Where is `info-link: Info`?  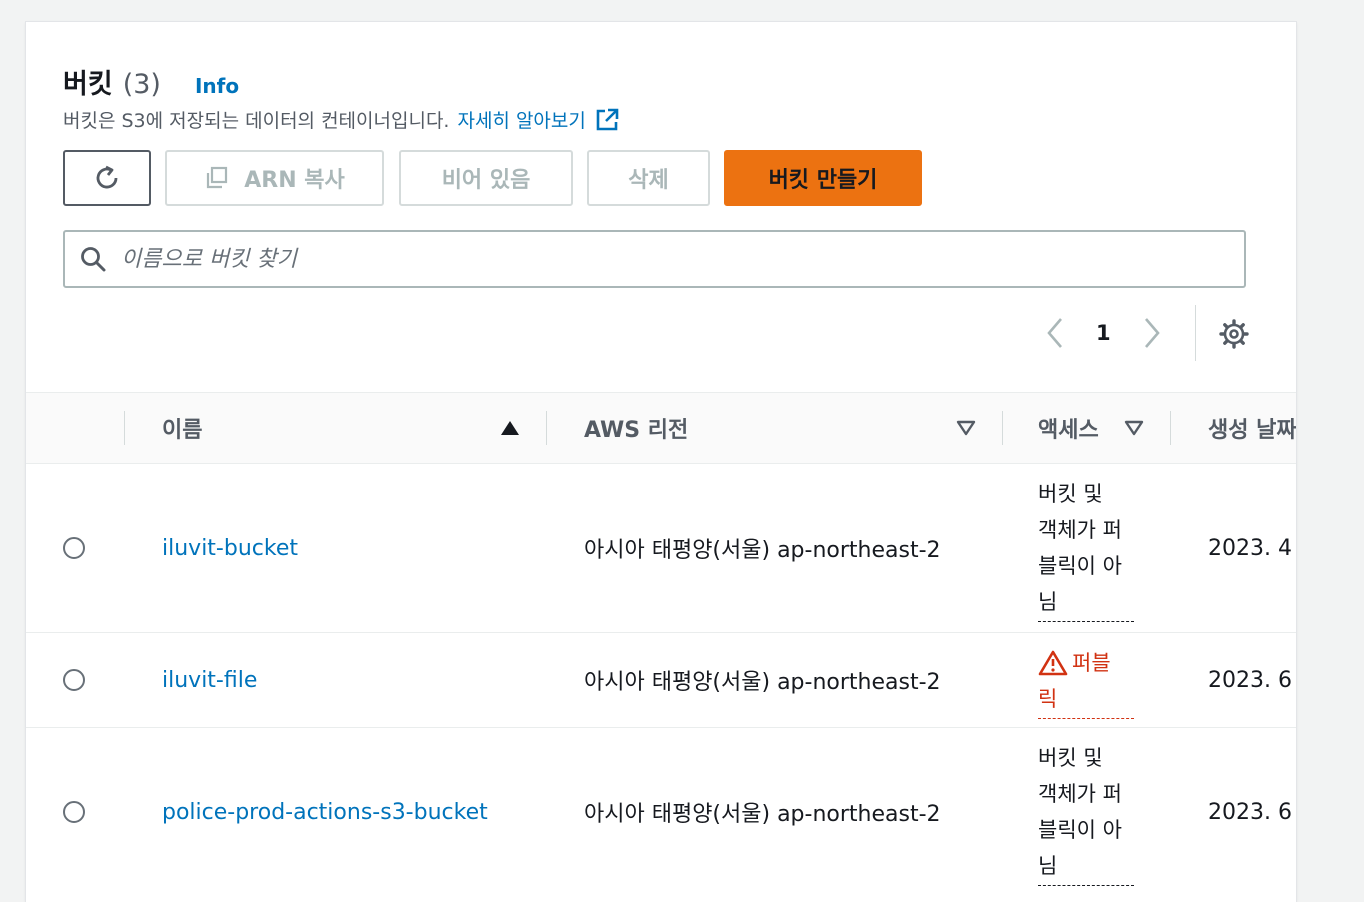 info-link: Info is located at coordinates (217, 86).